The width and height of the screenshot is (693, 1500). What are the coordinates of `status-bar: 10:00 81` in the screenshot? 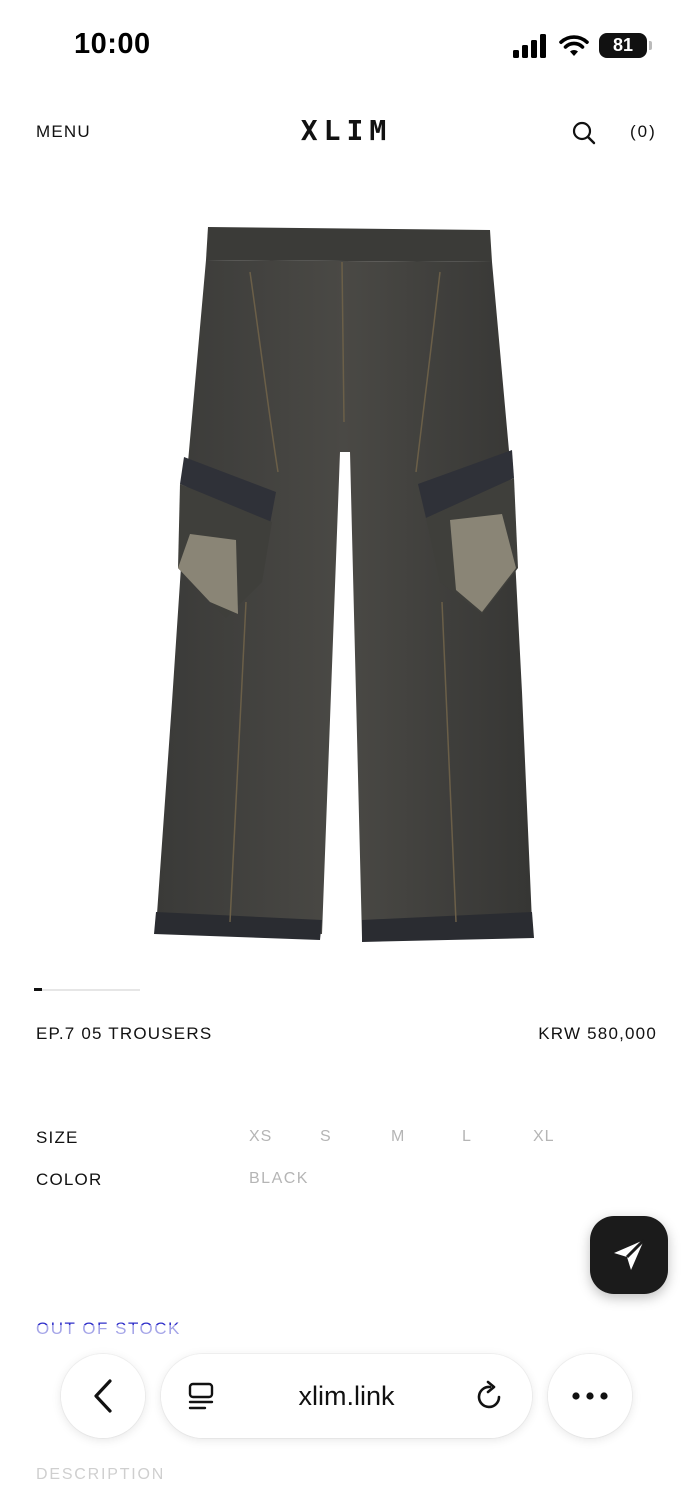 It's located at (346, 45).